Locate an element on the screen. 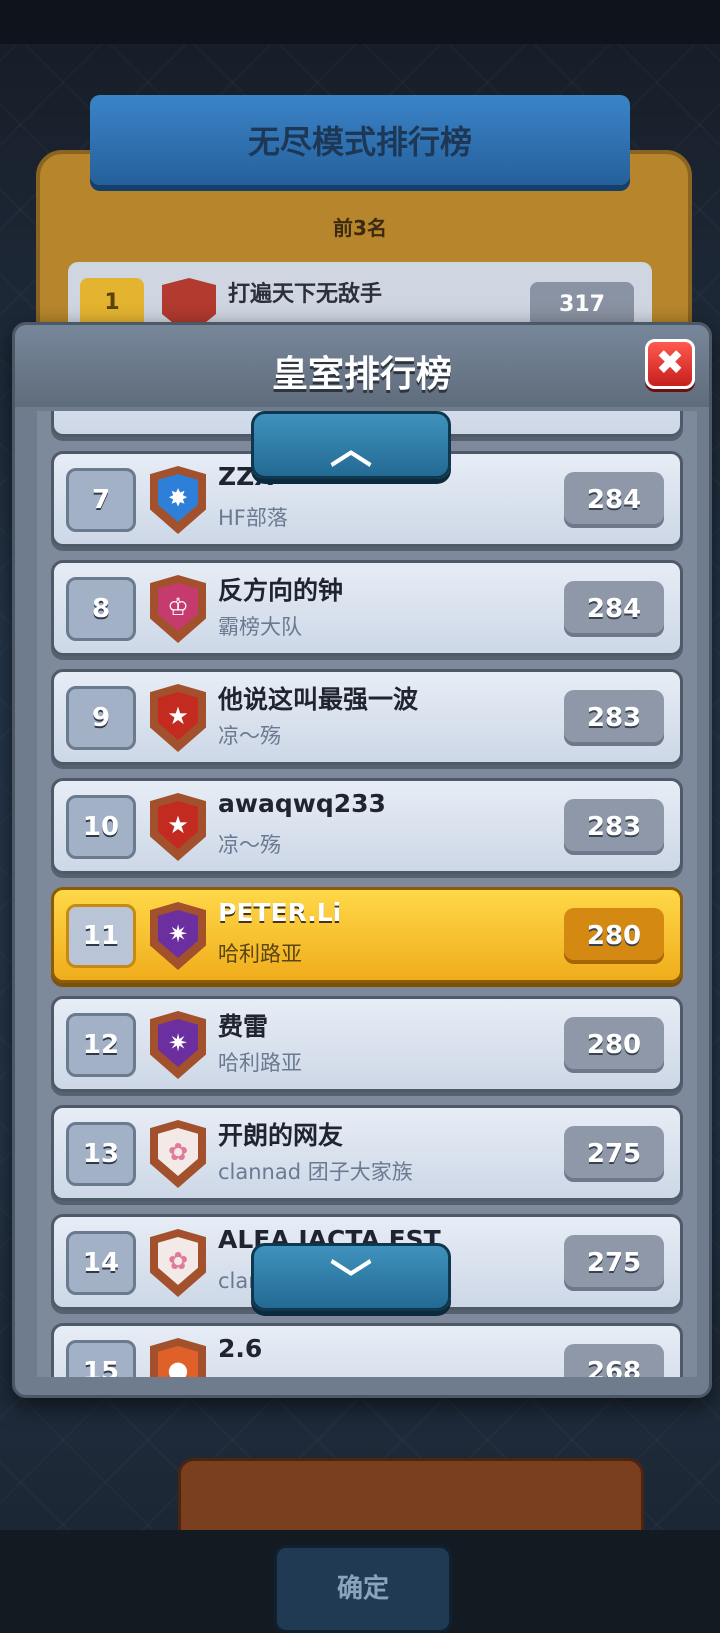 The height and width of the screenshot is (1633, 720). scroll-down-button: ﹀ is located at coordinates (351, 1277).